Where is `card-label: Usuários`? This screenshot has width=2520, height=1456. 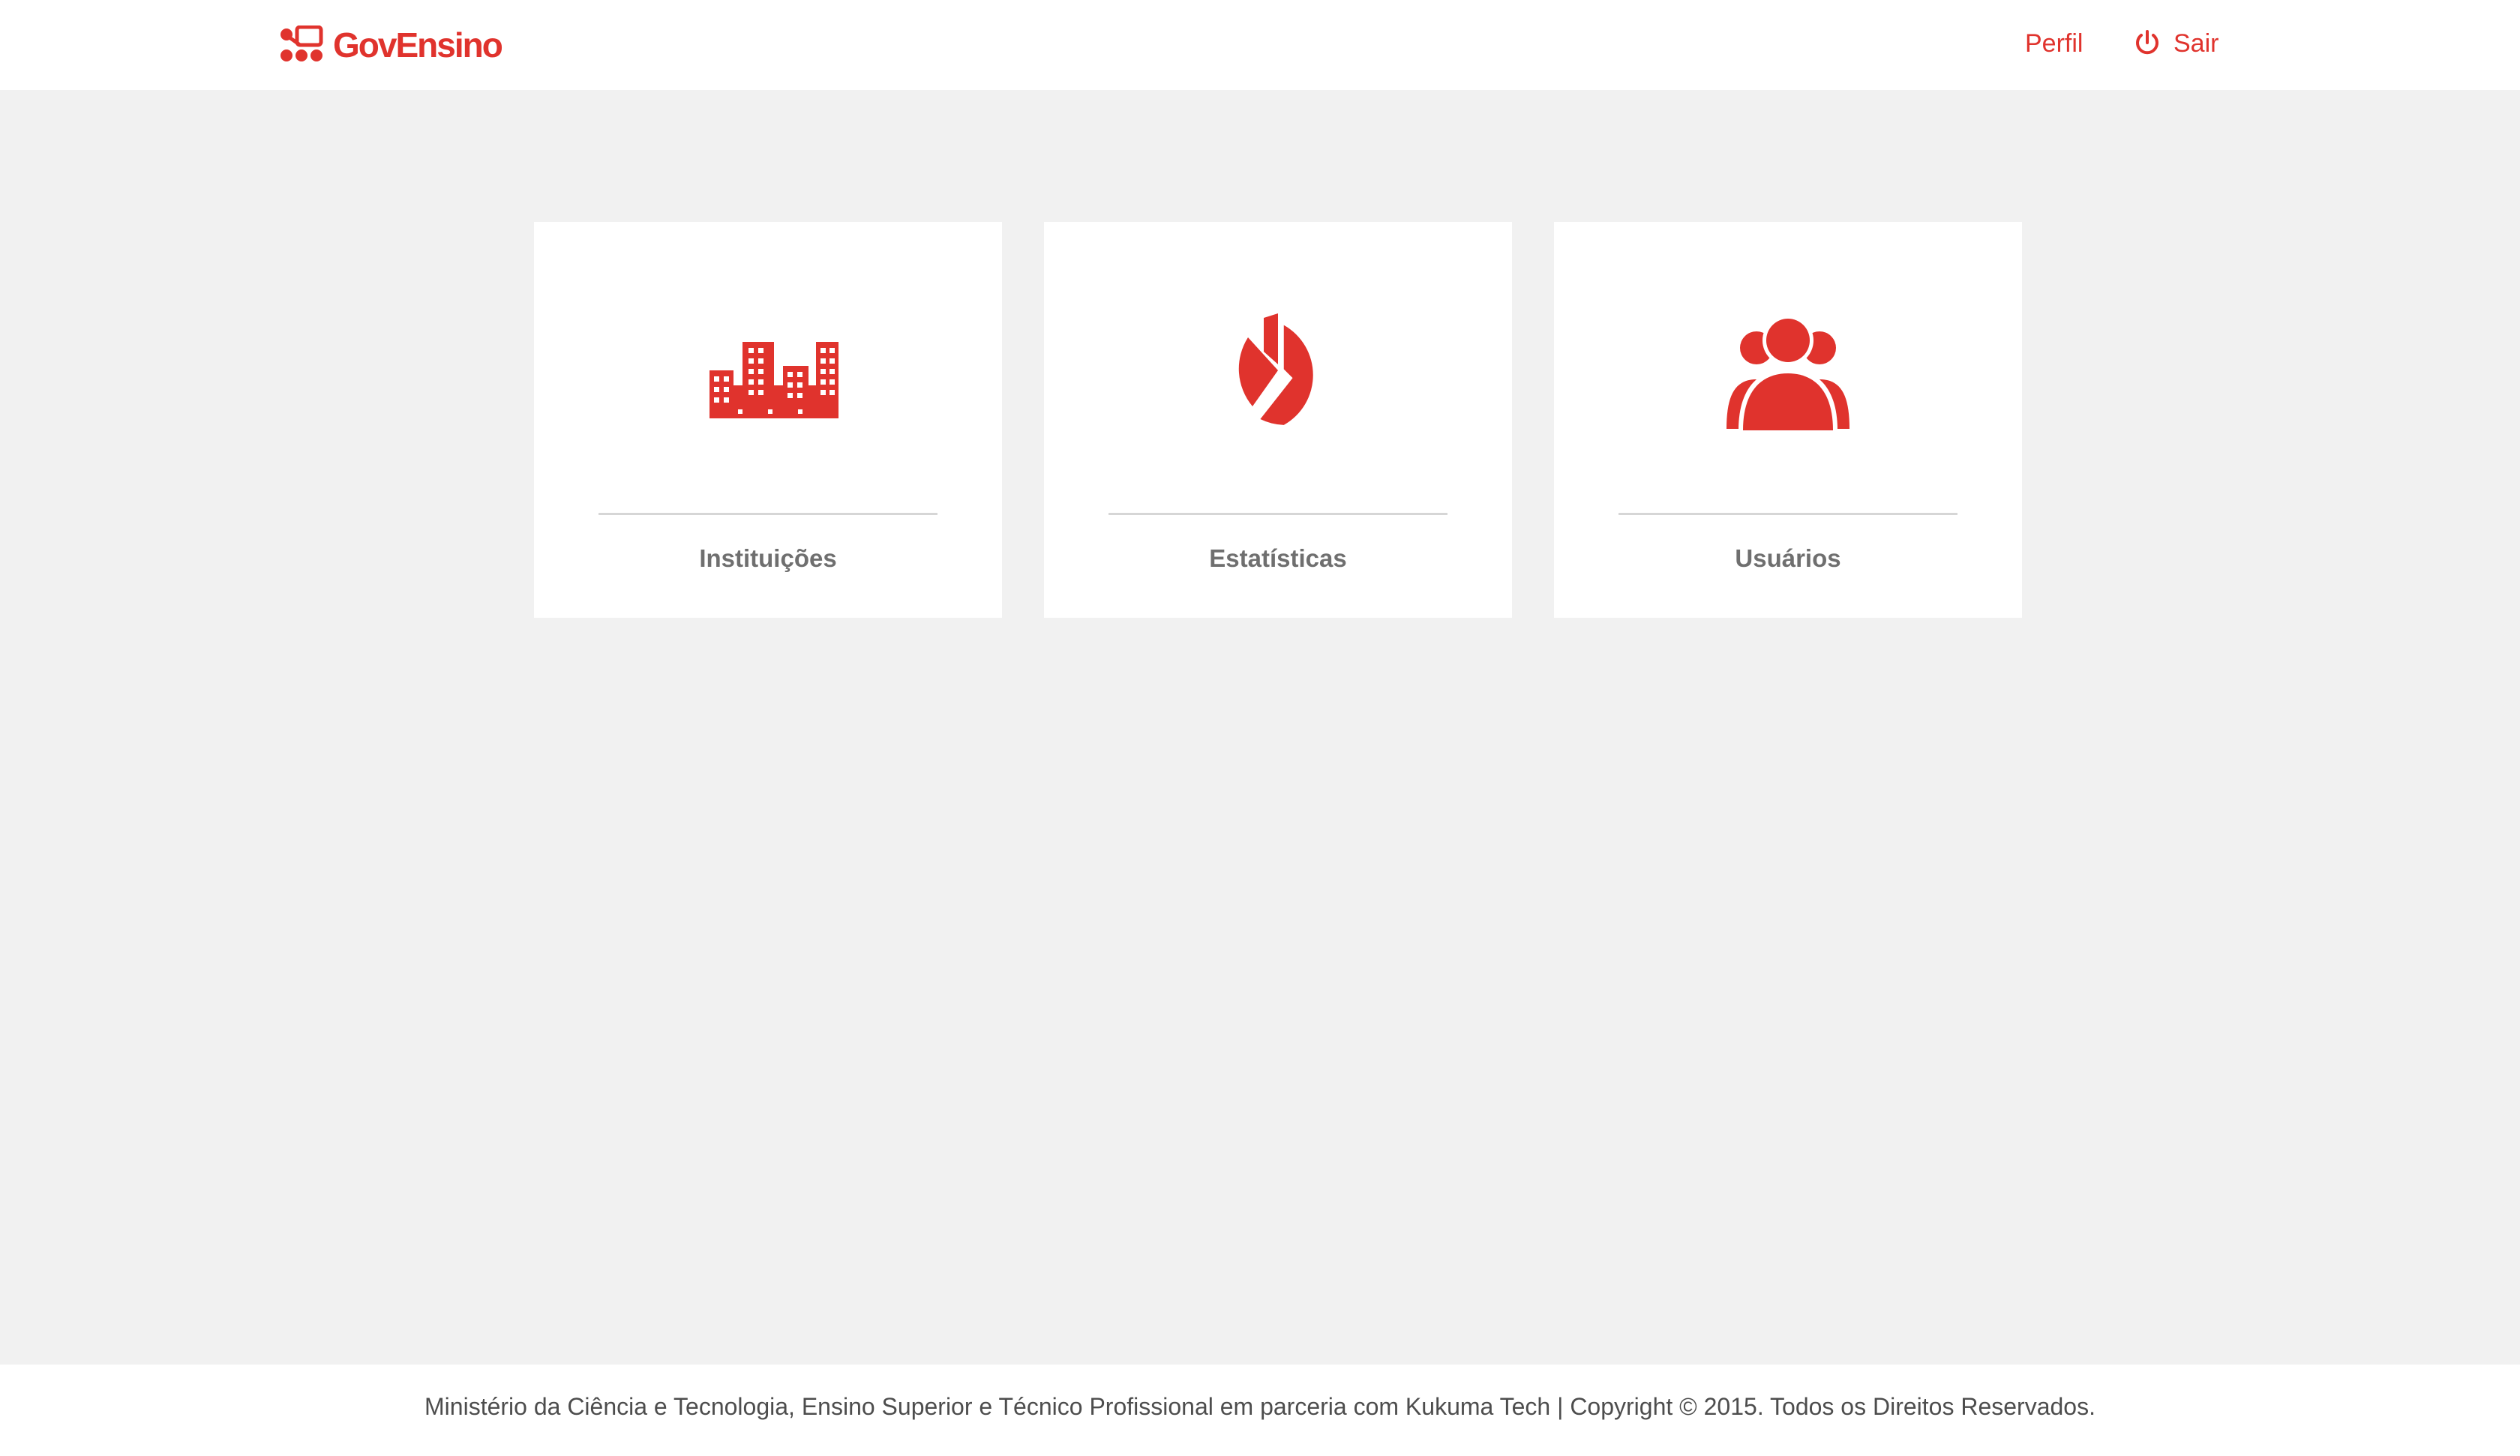
card-label: Usuários is located at coordinates (1788, 558).